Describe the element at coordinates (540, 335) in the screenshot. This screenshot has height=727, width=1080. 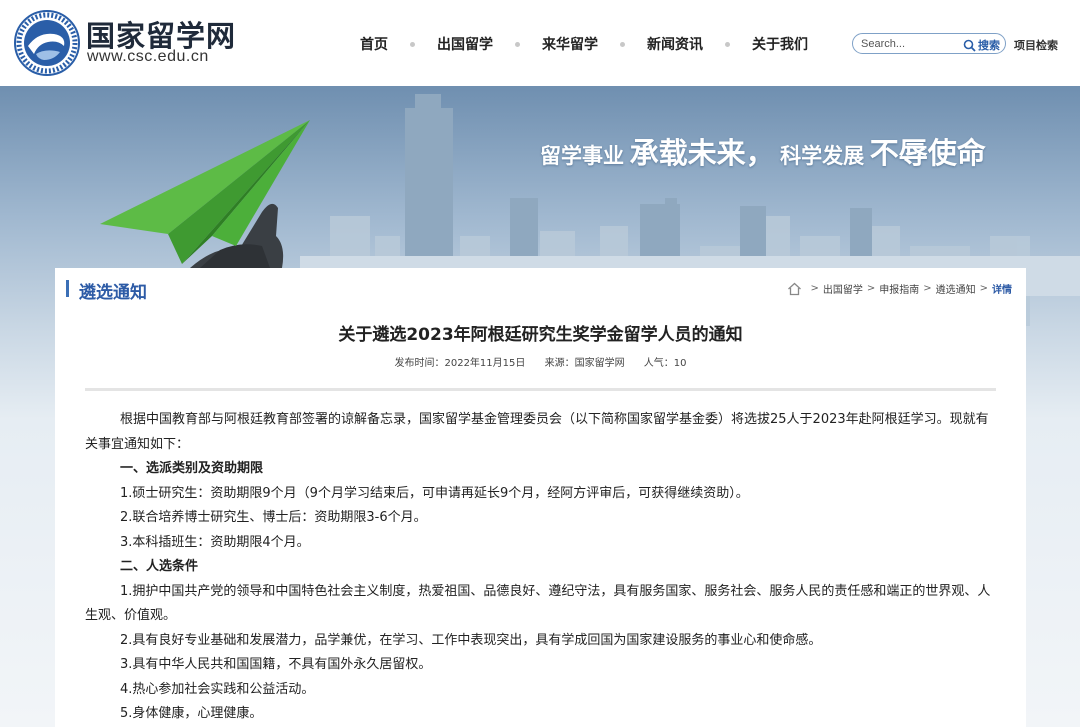
I see `article-title: 关于遴选2023年阿根廷研究生奖学金留学人员的通知` at that location.